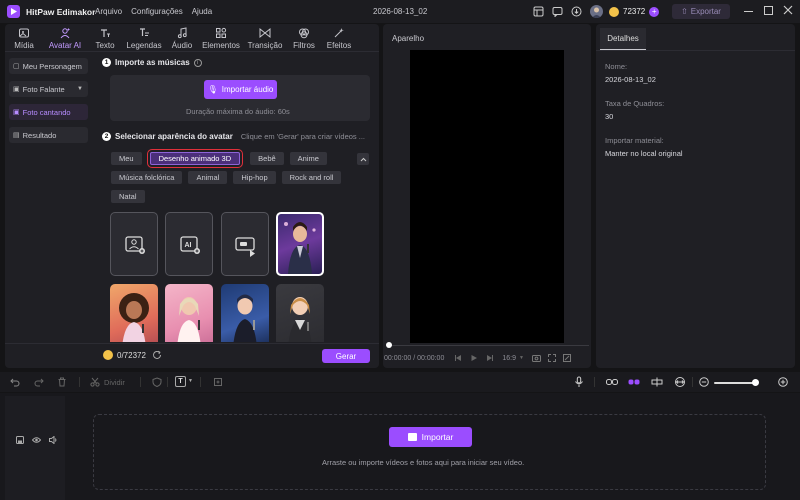 The width and height of the screenshot is (800, 500). What do you see at coordinates (240, 89) in the screenshot?
I see `import-audio-button: 🎙 Importar áudio` at bounding box center [240, 89].